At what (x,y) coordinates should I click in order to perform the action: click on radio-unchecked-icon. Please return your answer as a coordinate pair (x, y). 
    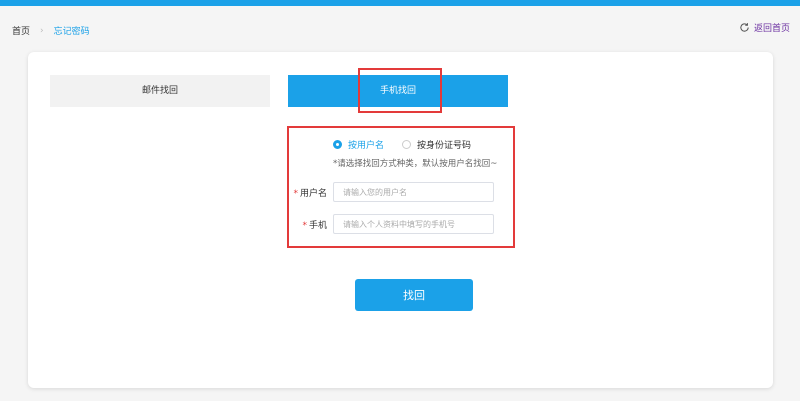
    Looking at the image, I should click on (407, 144).